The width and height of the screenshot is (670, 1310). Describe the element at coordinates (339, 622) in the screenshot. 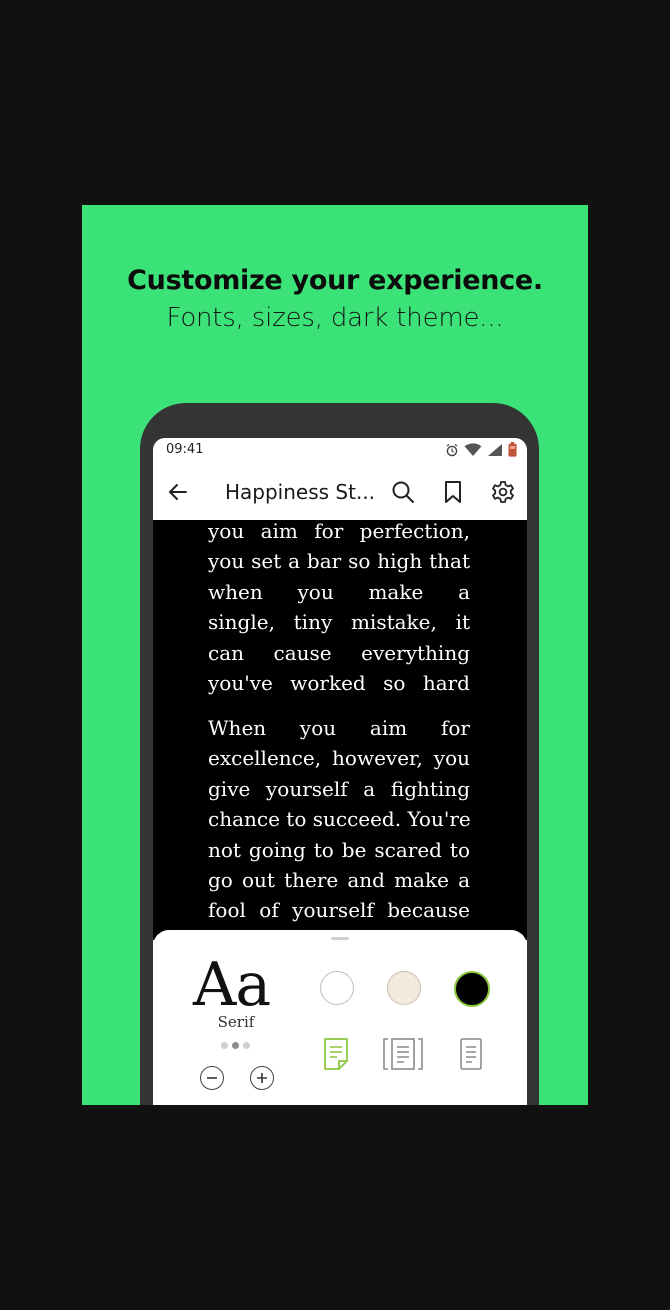

I see `text-line: single, tiny mistake, it` at that location.